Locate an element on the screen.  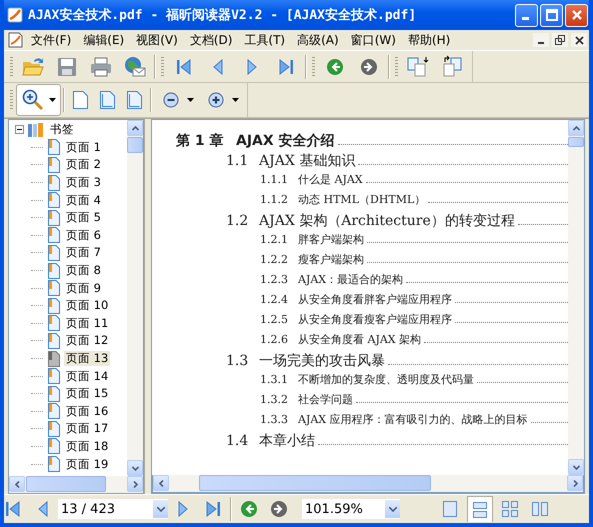
tree-item: 页面 7 is located at coordinates (83, 252).